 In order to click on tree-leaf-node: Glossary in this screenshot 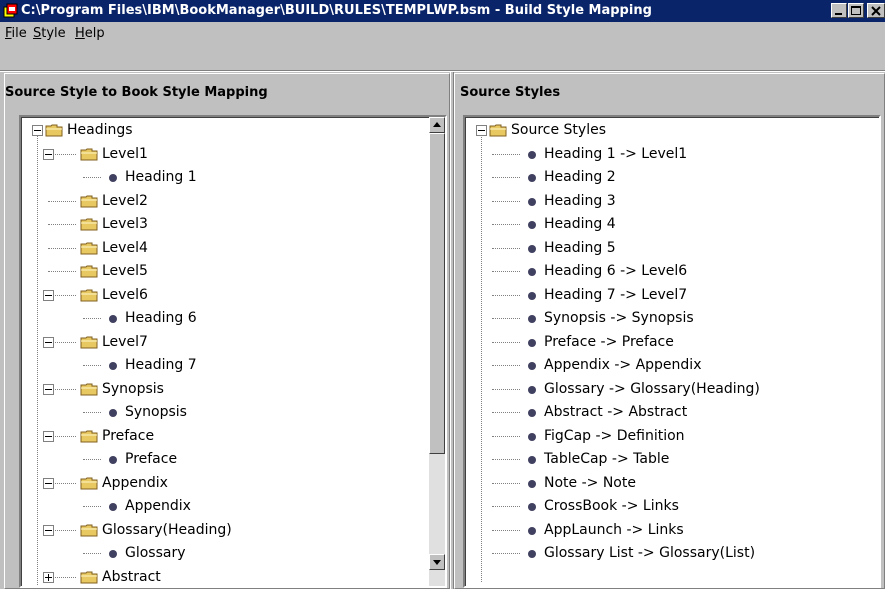, I will do `click(225, 553)`.